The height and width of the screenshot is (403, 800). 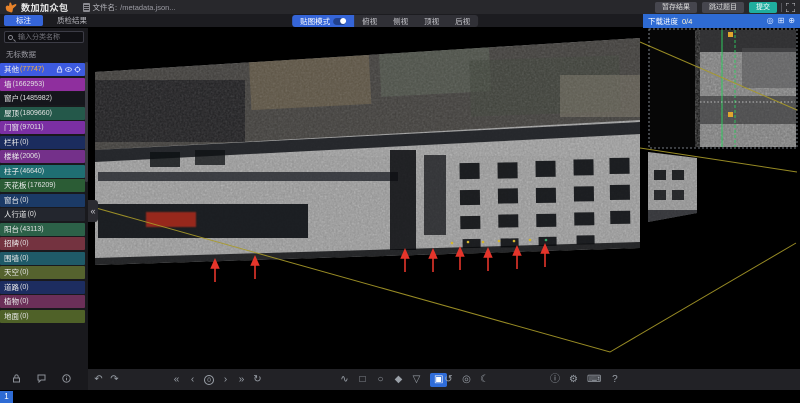 What do you see at coordinates (42, 272) in the screenshot?
I see `category-row: 天空 (0)` at bounding box center [42, 272].